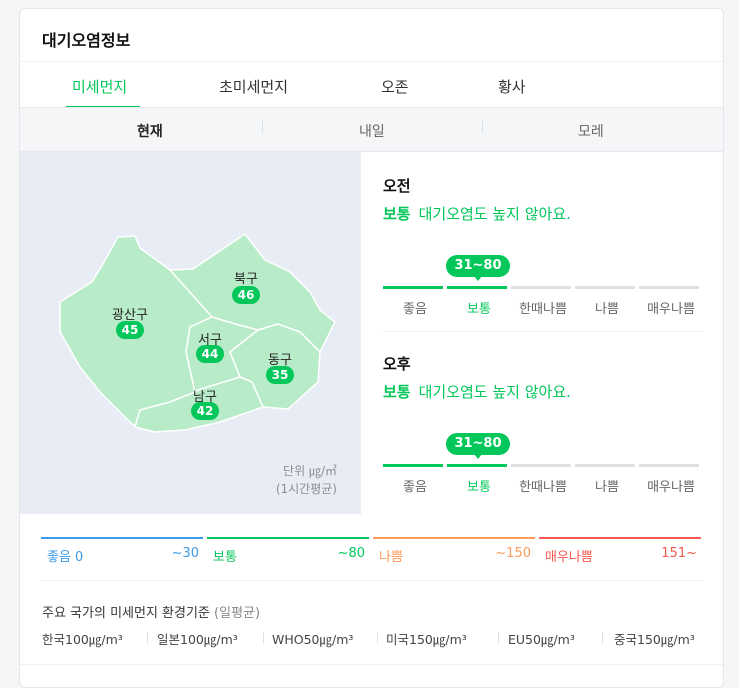 Image resolution: width=739 pixels, height=688 pixels. Describe the element at coordinates (654, 639) in the screenshot. I see `standard-china: 중국150㎍/m³` at that location.